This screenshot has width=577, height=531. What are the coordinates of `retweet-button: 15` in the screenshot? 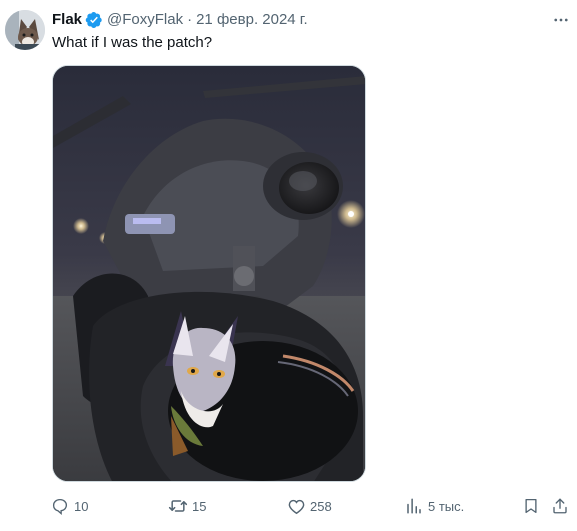 It's located at (187, 506).